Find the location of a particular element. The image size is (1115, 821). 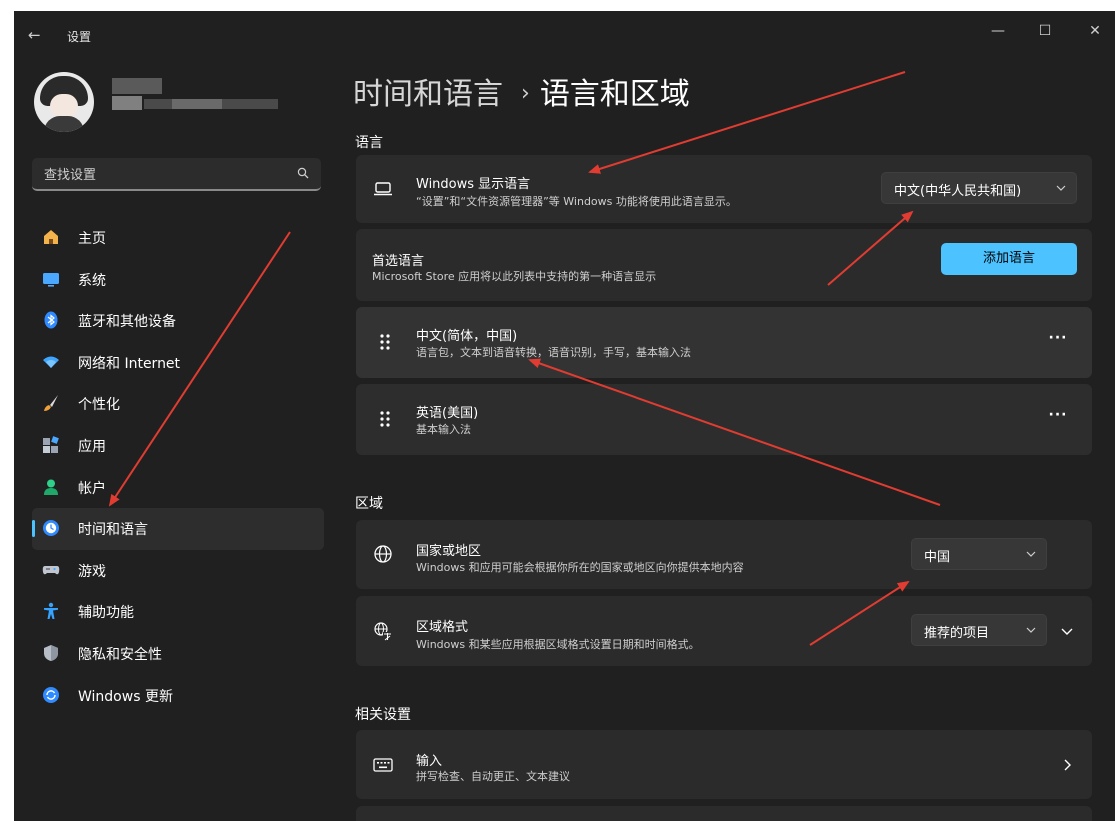

app-title: 设置 is located at coordinates (79, 37).